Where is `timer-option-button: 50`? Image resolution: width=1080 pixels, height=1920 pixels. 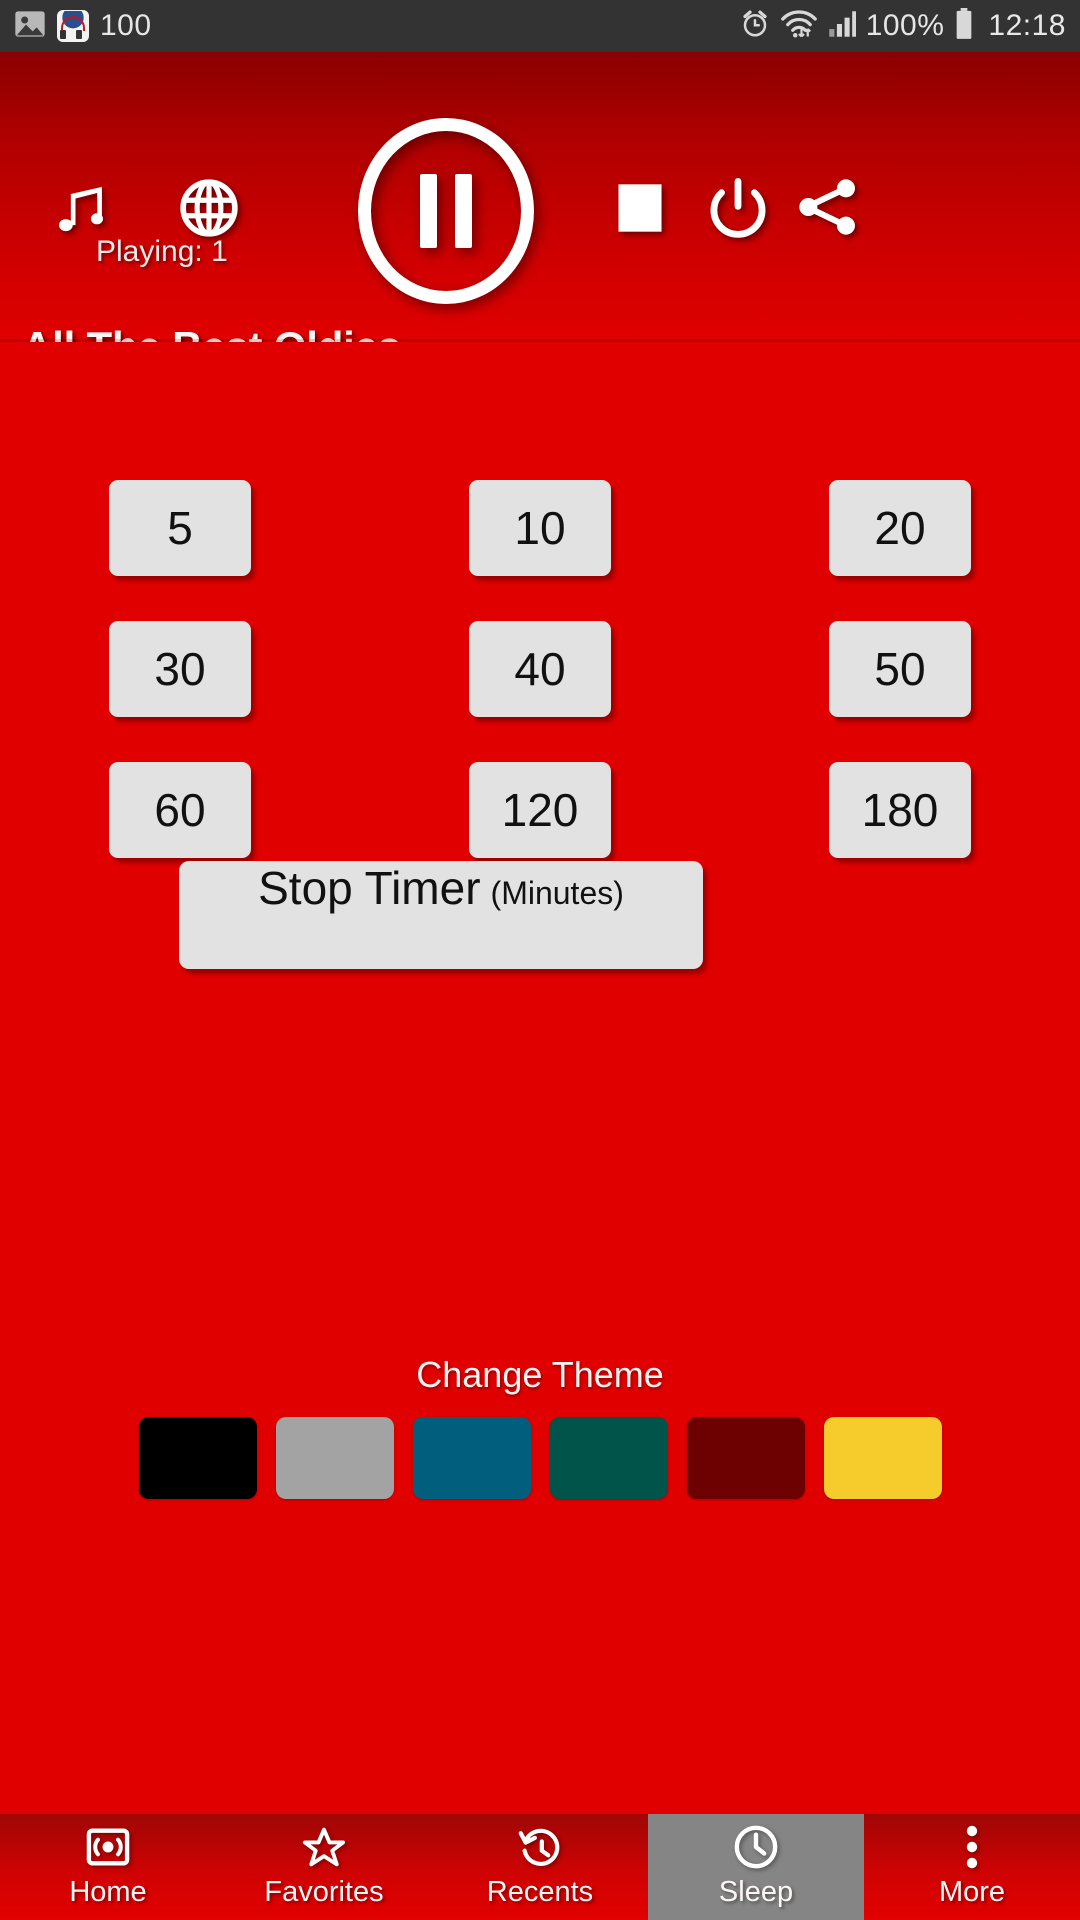 timer-option-button: 50 is located at coordinates (900, 669).